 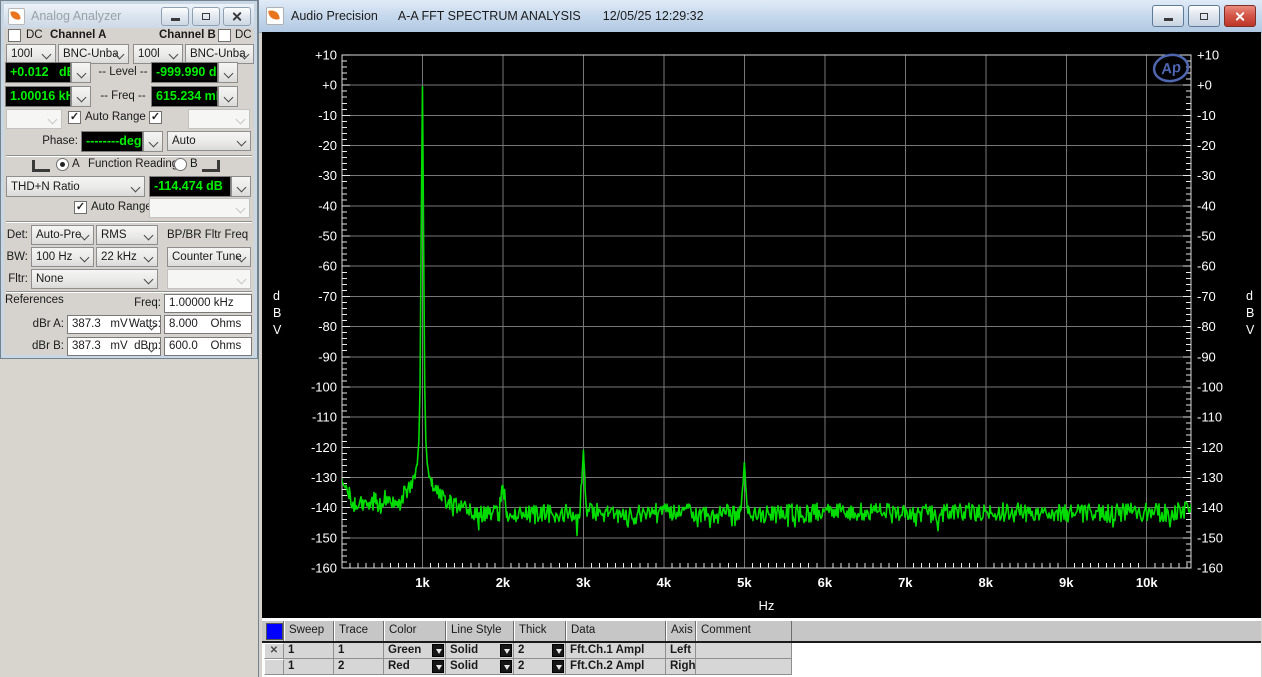 I want to click on x-axis-label: 3k, so click(x=583, y=582).